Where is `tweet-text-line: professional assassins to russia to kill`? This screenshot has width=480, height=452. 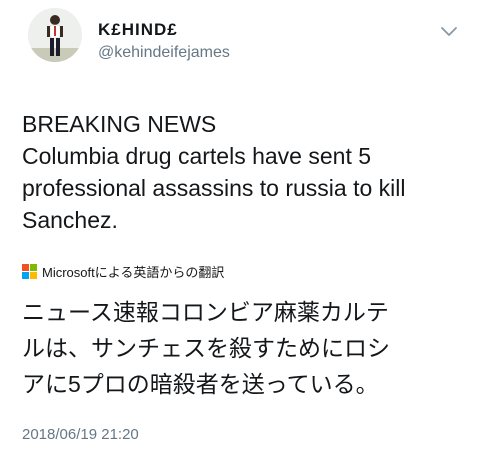
tweet-text-line: professional assassins to russia to kill is located at coordinates (214, 188).